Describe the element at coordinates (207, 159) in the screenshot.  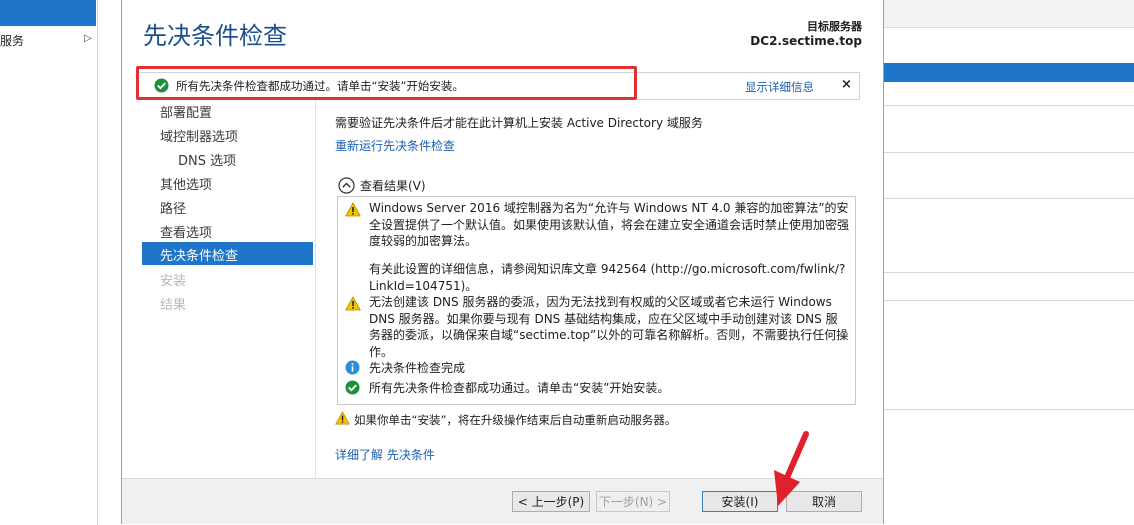
I see `nav-item-dns-options: DNS 选项` at that location.